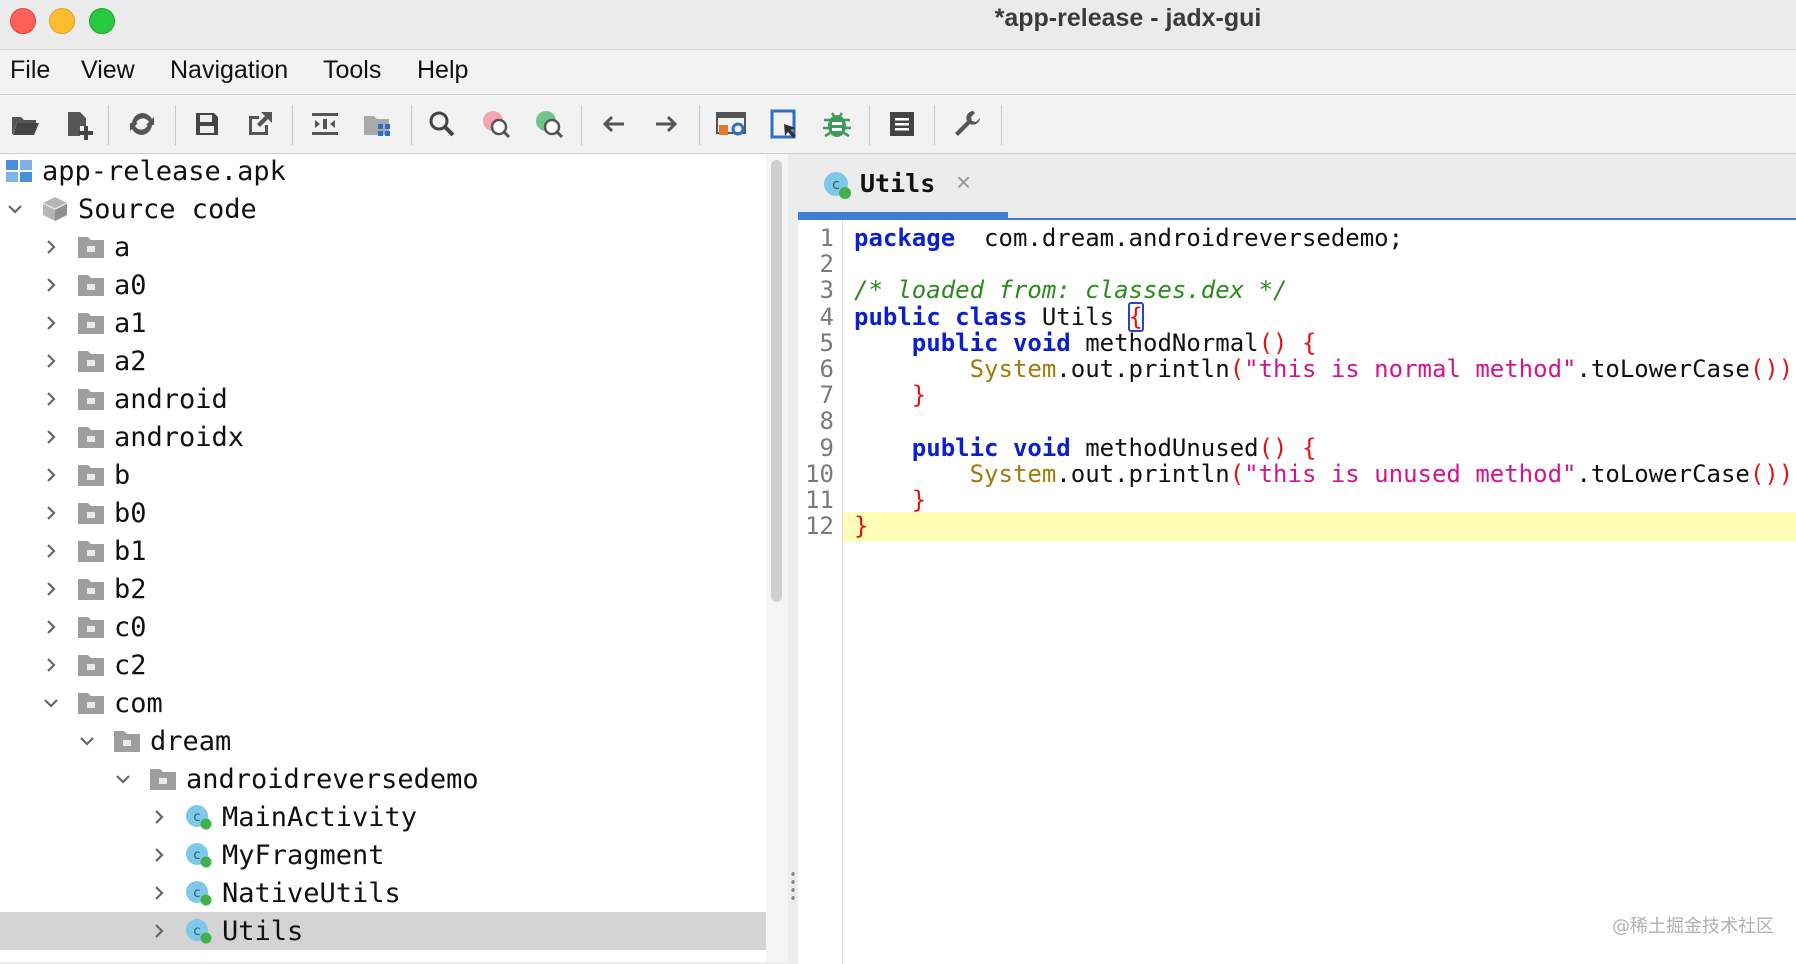 This screenshot has height=964, width=1796. What do you see at coordinates (378, 124) in the screenshot?
I see `flatten-packages-icon` at bounding box center [378, 124].